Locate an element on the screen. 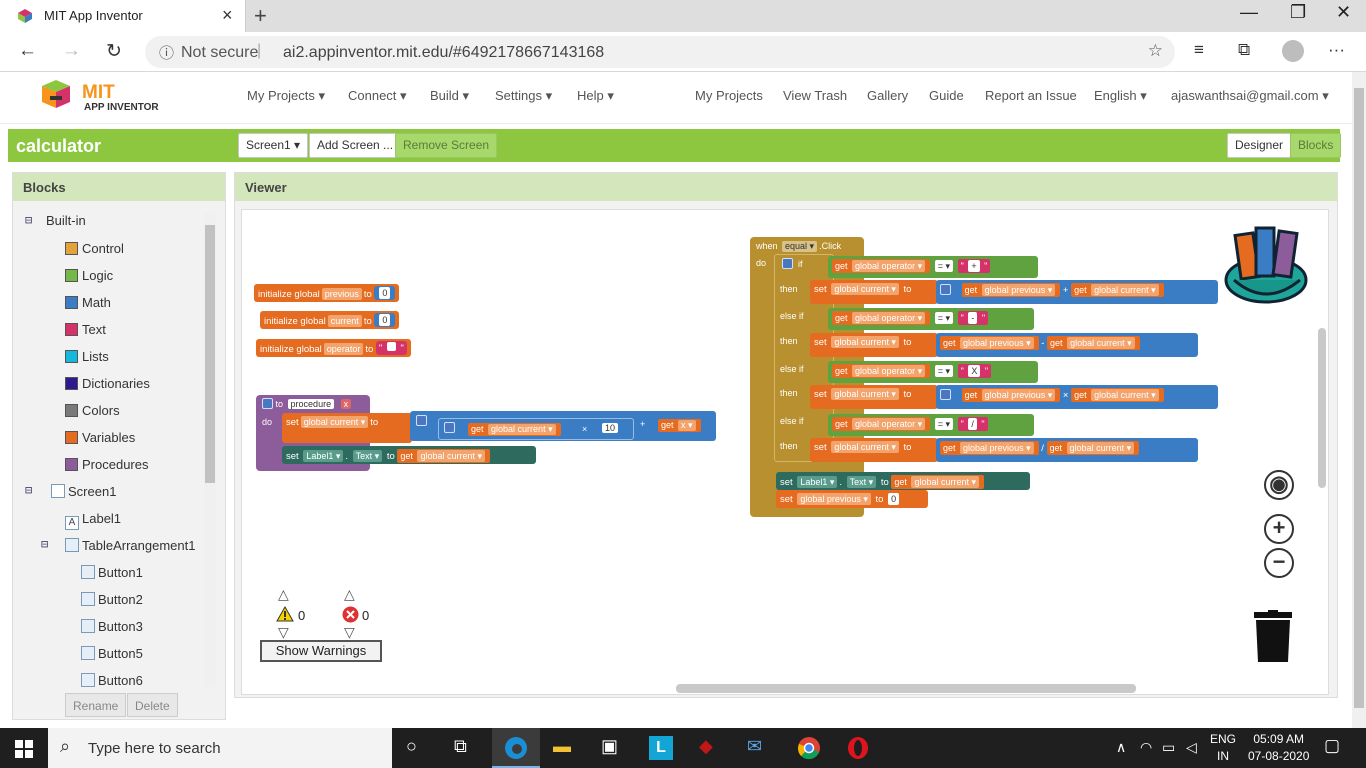  category-variables: Variables is located at coordinates (100, 437).